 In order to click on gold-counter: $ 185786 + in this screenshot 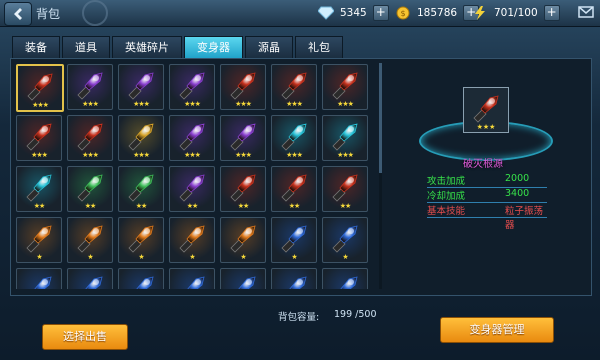, I will do `click(437, 13)`.